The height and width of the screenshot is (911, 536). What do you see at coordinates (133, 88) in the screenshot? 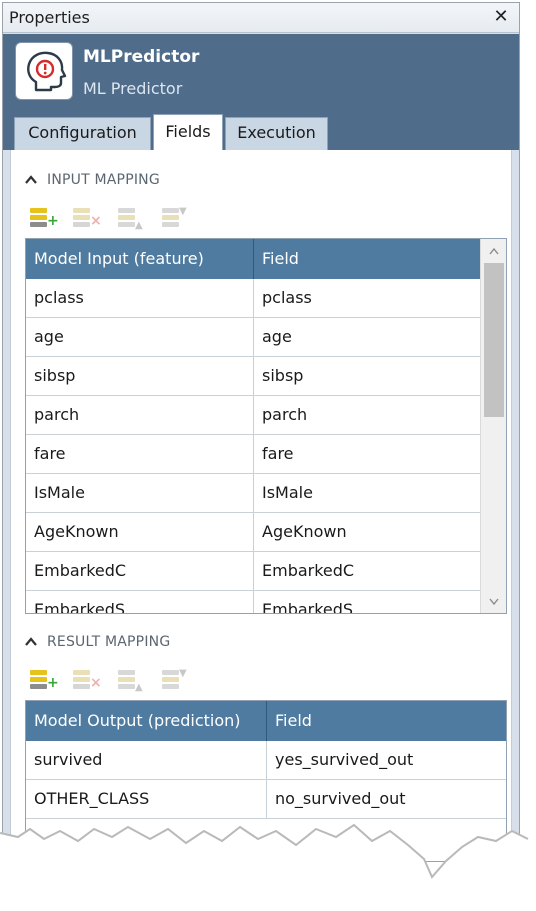
I see `tool-type: ML Predictor` at bounding box center [133, 88].